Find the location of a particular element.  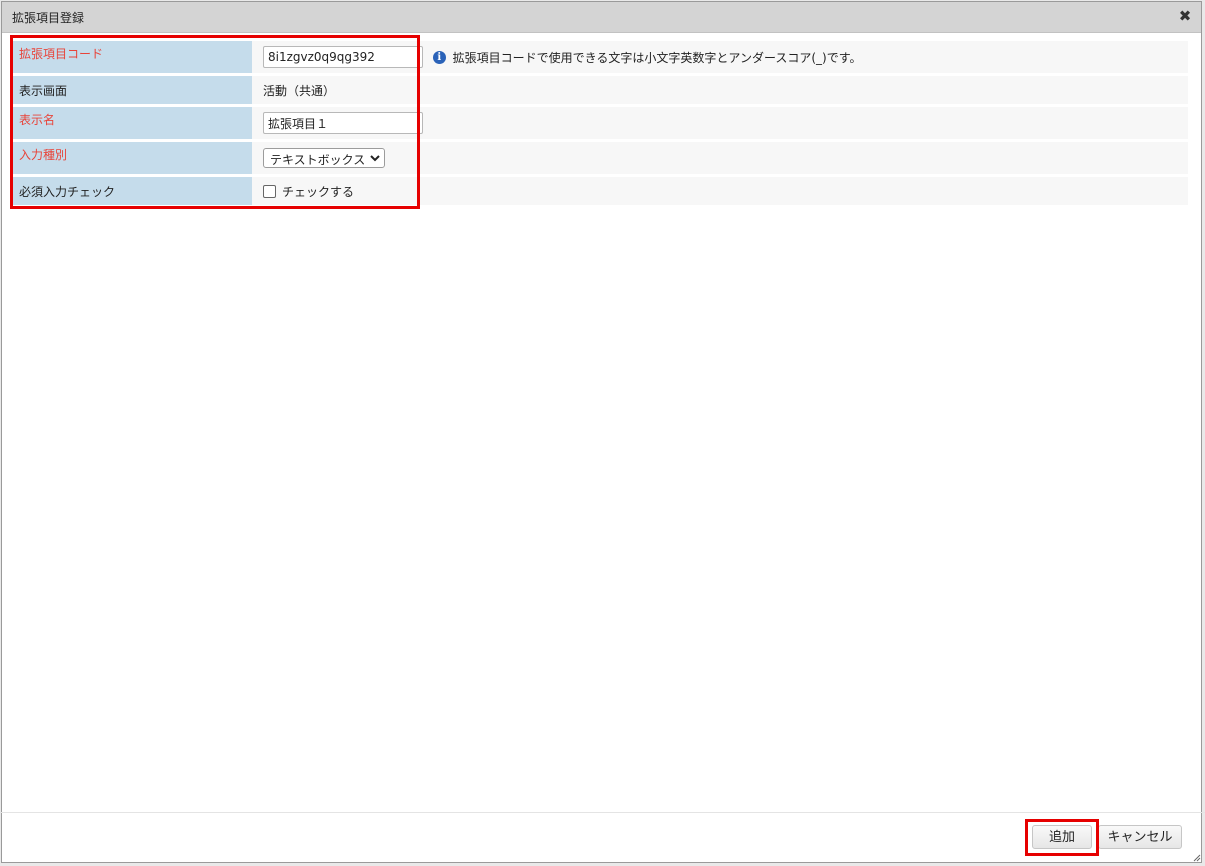

resize-grip-icon is located at coordinates (1196, 857).